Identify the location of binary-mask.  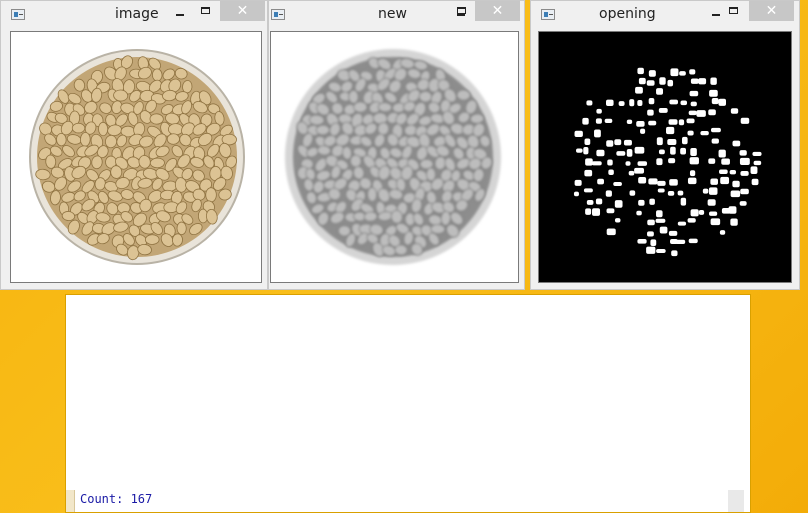
(667, 162).